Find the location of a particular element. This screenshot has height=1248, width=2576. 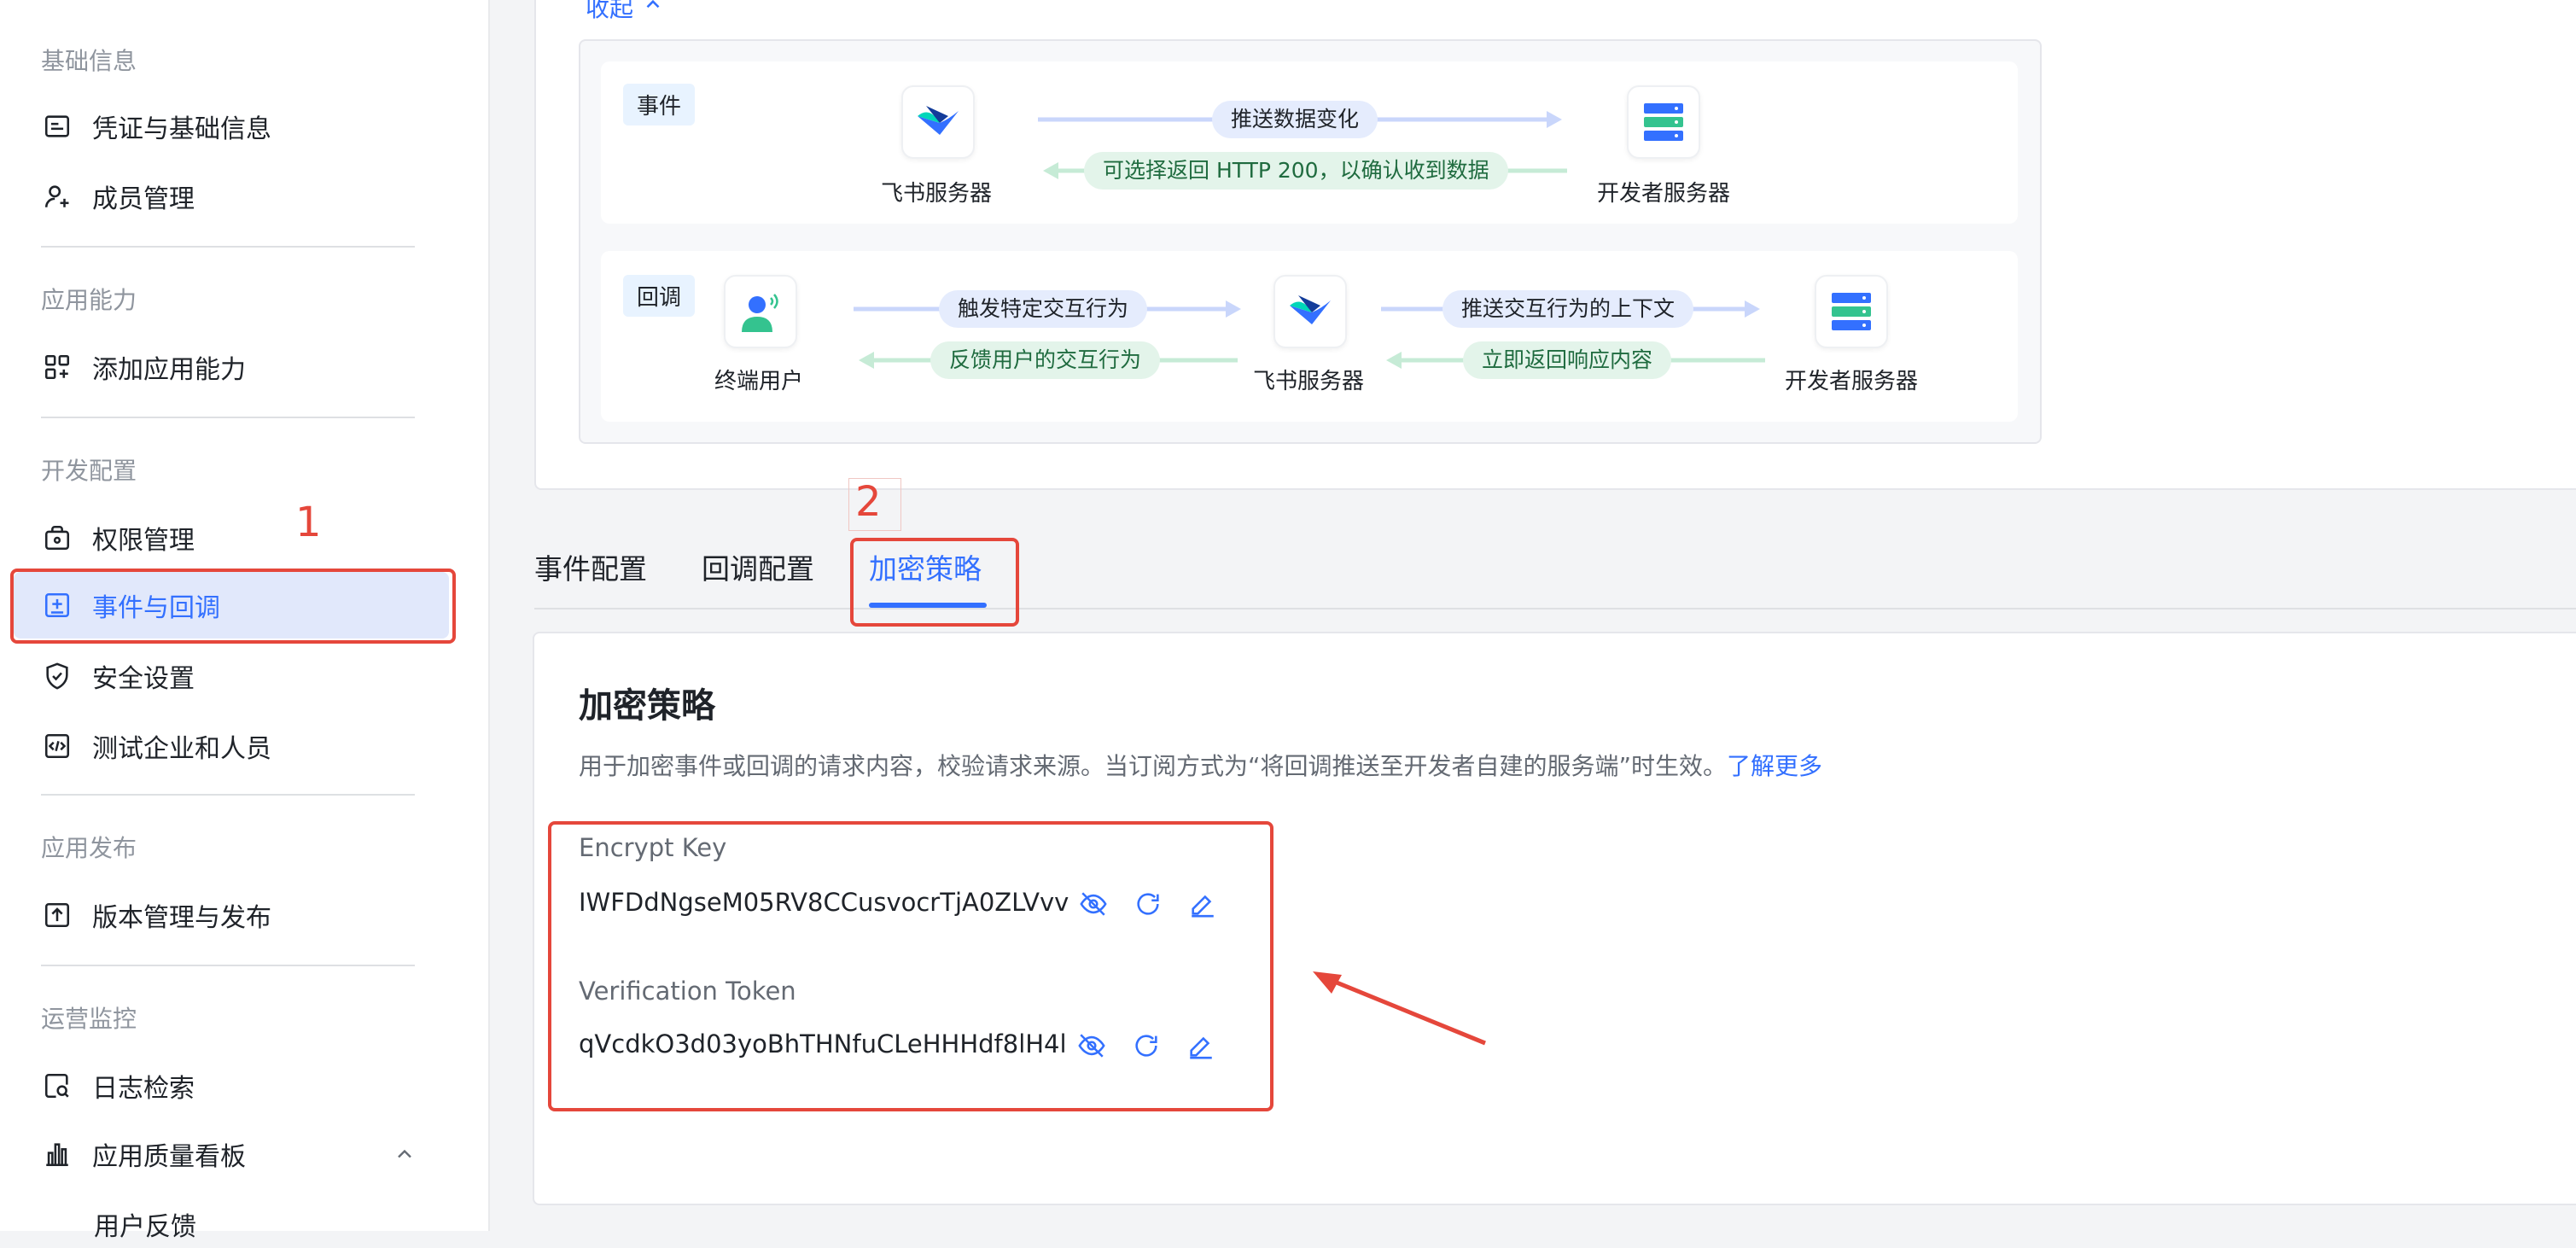

section-title-ops: 运营监控 is located at coordinates (89, 1019).